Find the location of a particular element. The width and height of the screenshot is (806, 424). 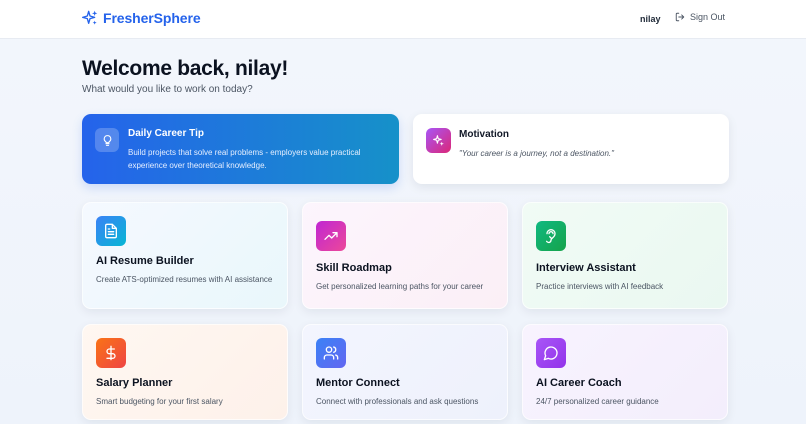

card-description: 24/7 personalized career guidance is located at coordinates (597, 401).